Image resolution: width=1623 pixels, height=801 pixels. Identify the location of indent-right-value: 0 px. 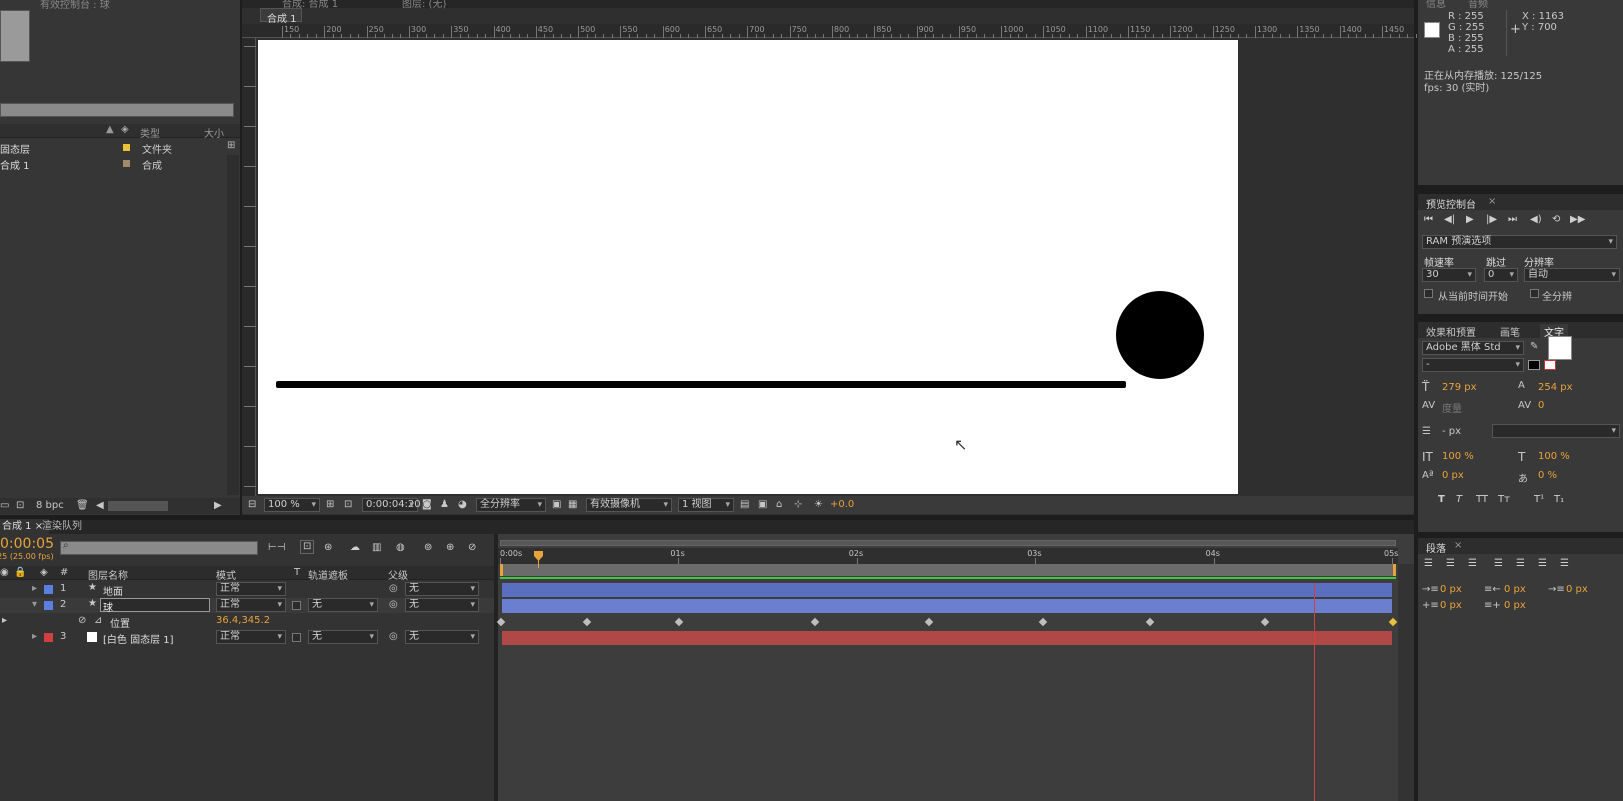
(1515, 589).